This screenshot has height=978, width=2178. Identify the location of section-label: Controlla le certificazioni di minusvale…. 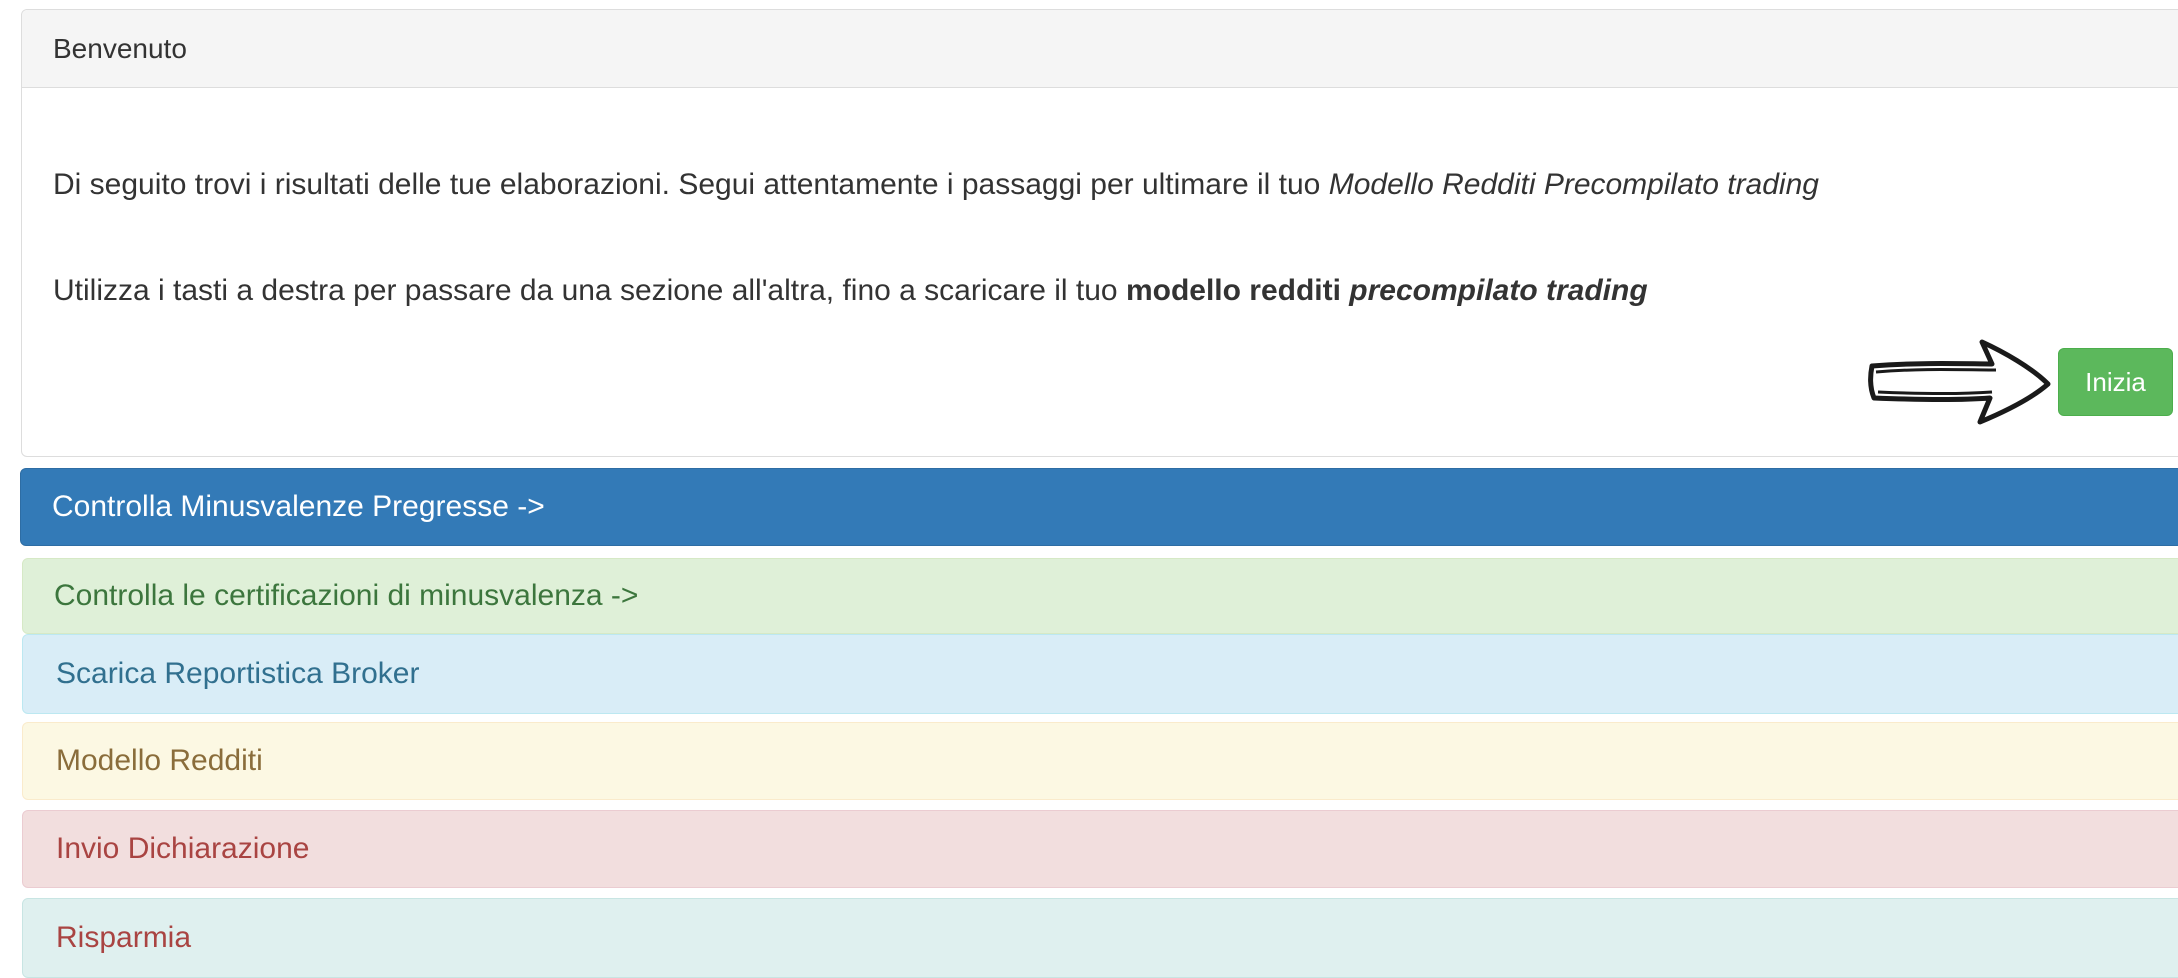
(346, 595).